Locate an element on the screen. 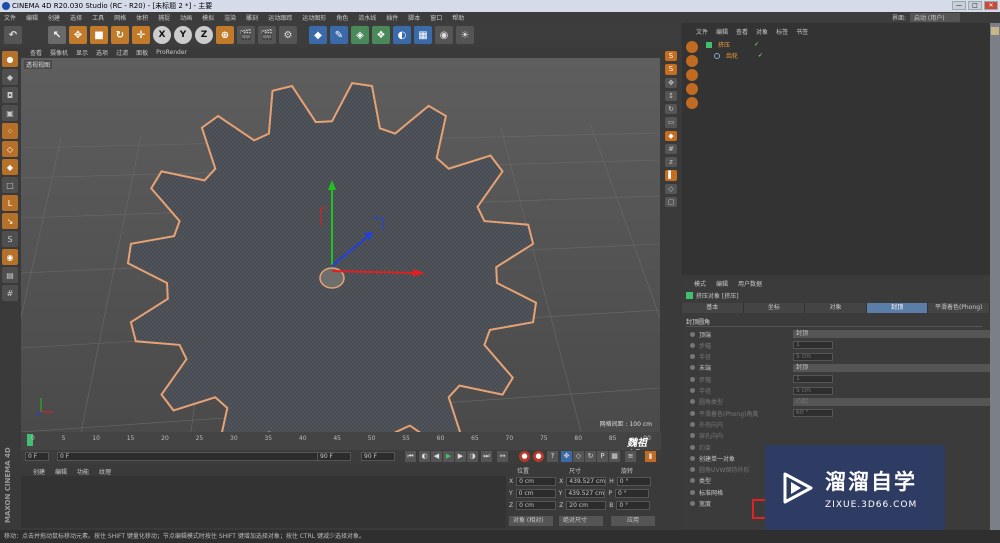  menu-item: 网格 is located at coordinates (120, 17).